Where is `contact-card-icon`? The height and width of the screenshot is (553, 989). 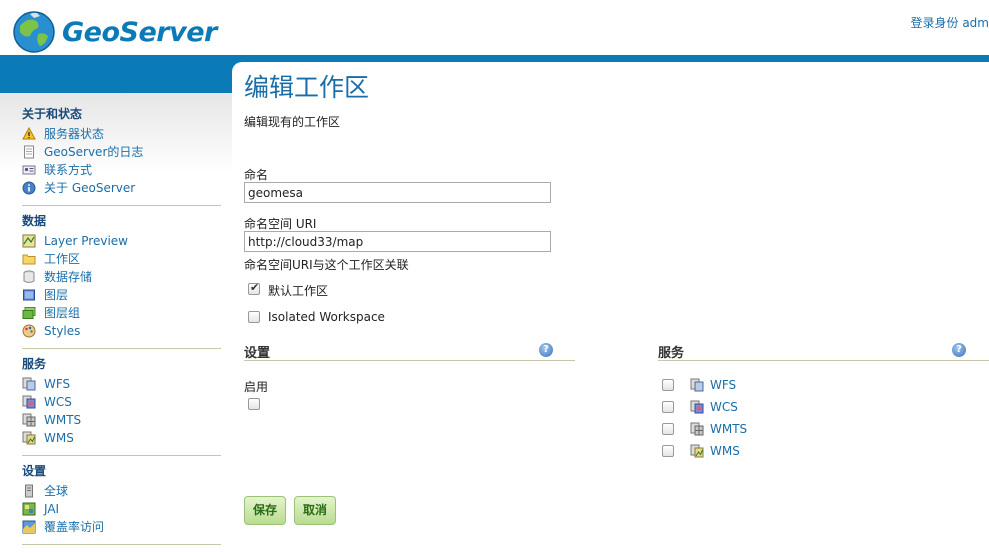 contact-card-icon is located at coordinates (29, 170).